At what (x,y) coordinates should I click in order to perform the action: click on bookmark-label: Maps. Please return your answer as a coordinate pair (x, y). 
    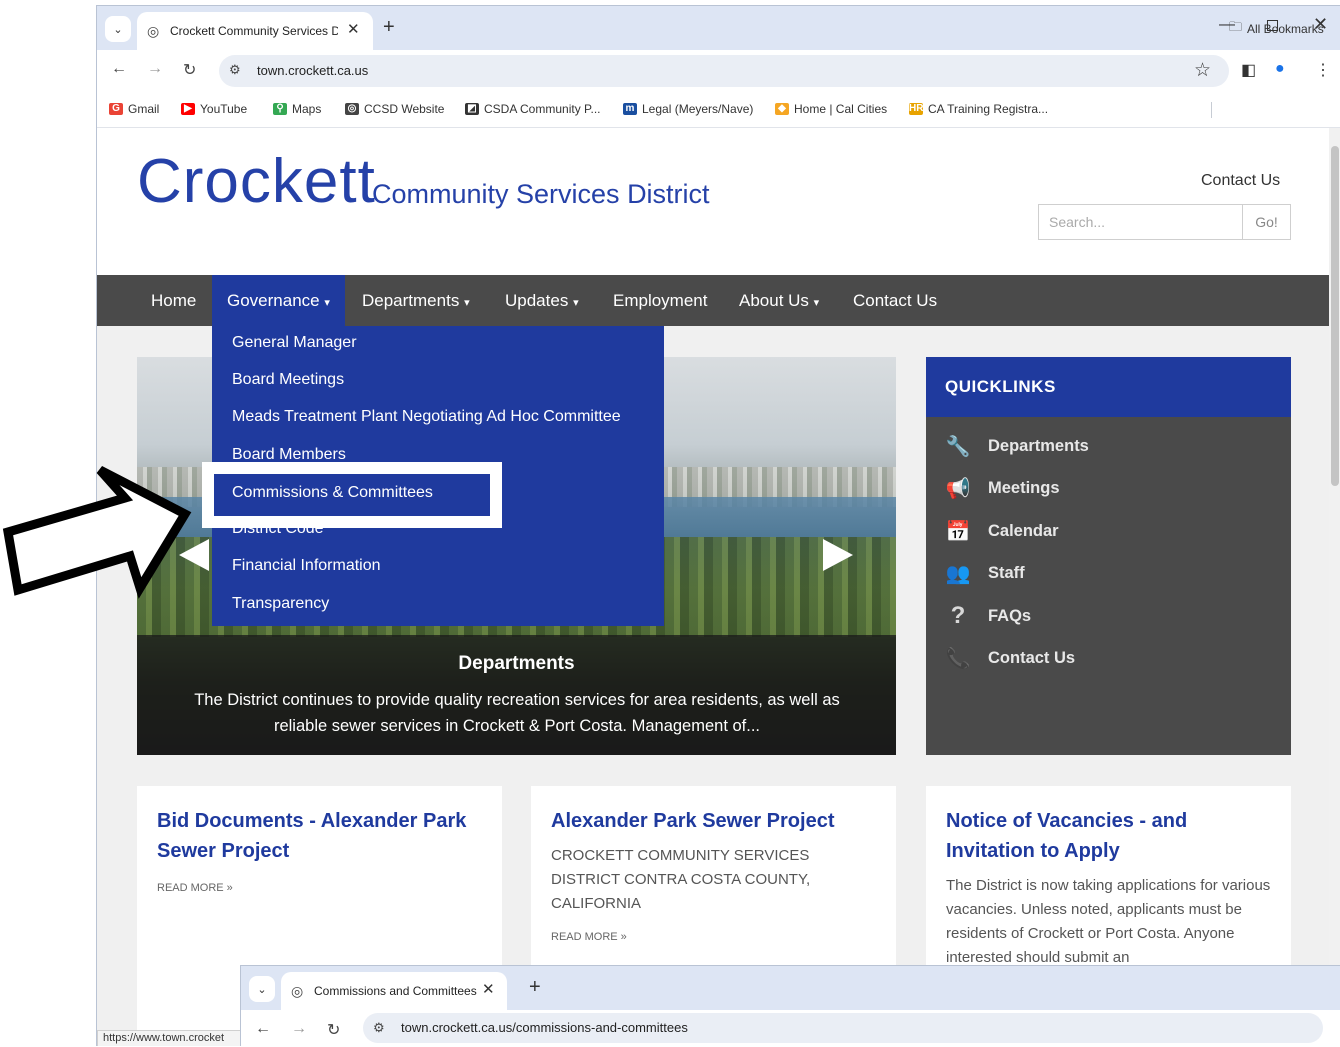
    Looking at the image, I should click on (307, 109).